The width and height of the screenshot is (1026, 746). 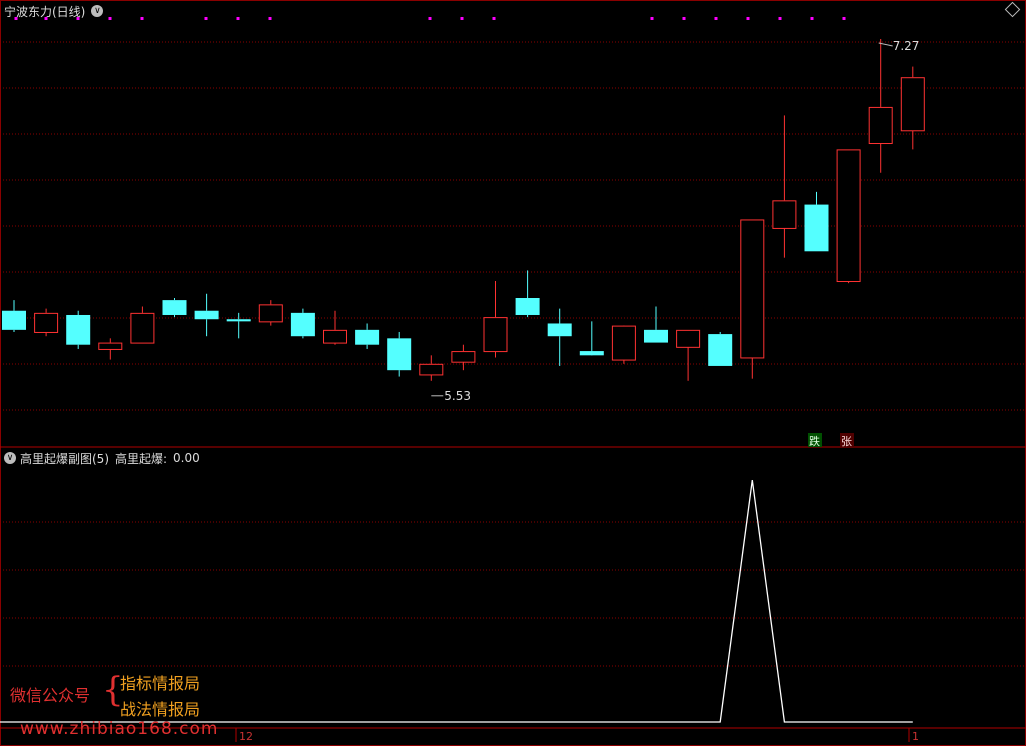 I want to click on watermark-site: www.zhibiao168.com, so click(x=119, y=729).